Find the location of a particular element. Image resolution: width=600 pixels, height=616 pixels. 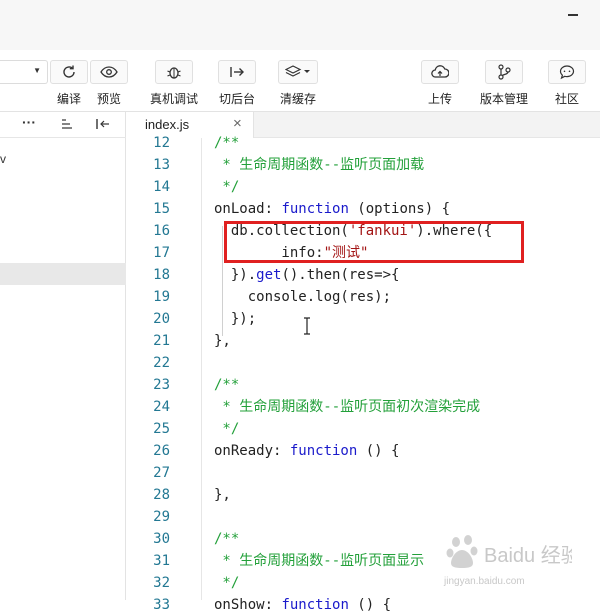

tab-title: index.js is located at coordinates (167, 124).